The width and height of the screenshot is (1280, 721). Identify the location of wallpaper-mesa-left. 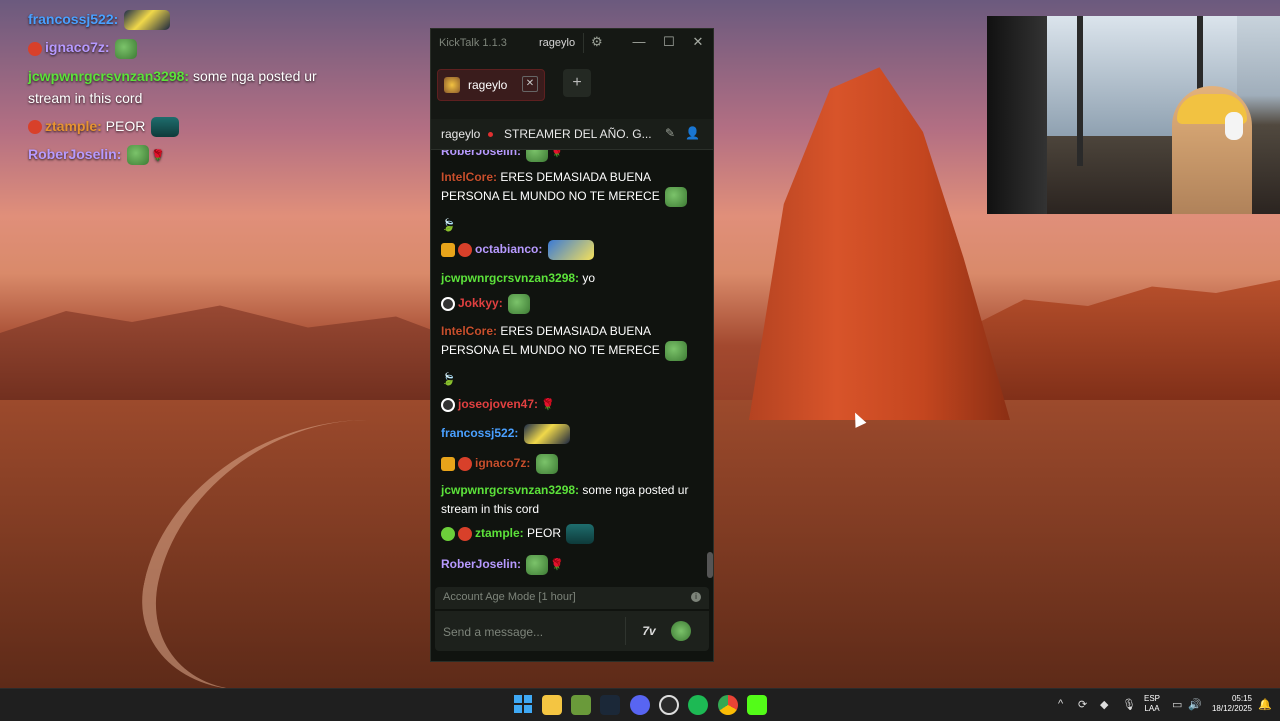
(220, 357).